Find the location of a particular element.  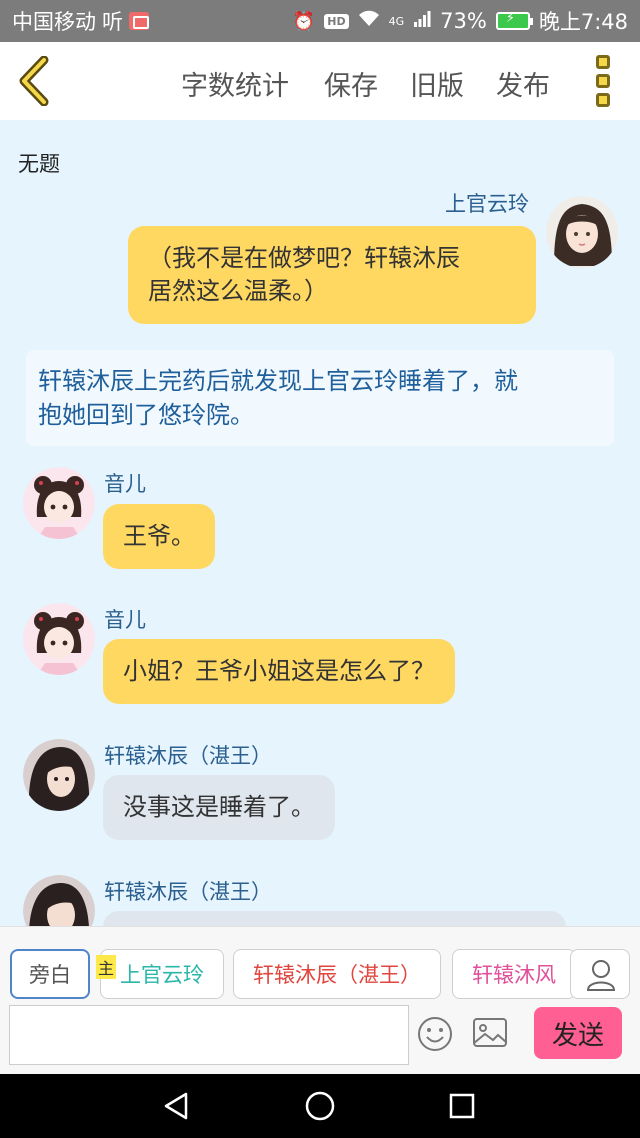

message-bubble: 没事这是睡着了。 is located at coordinates (219, 807).